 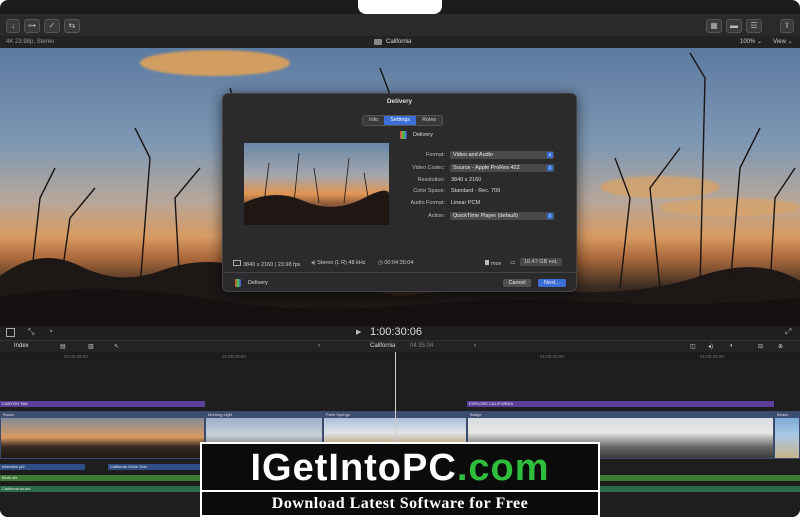 What do you see at coordinates (714, 26) in the screenshot?
I see `browser-toggle-icon: ▦` at bounding box center [714, 26].